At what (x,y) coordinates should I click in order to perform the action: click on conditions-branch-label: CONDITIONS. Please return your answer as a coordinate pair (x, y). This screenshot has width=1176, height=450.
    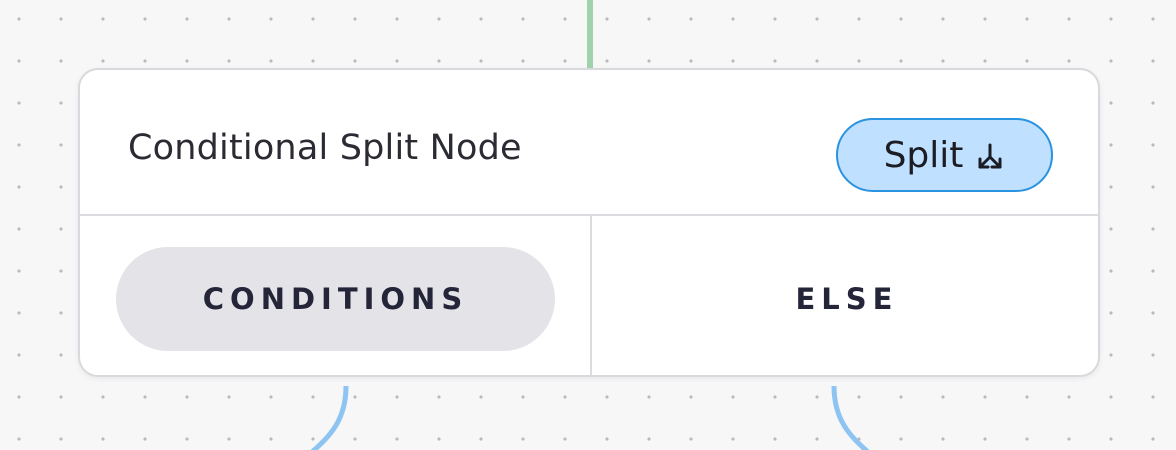
    Looking at the image, I should click on (335, 299).